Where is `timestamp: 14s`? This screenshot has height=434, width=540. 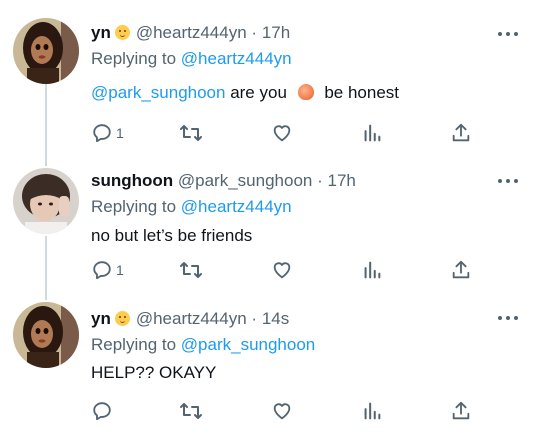 timestamp: 14s is located at coordinates (275, 318).